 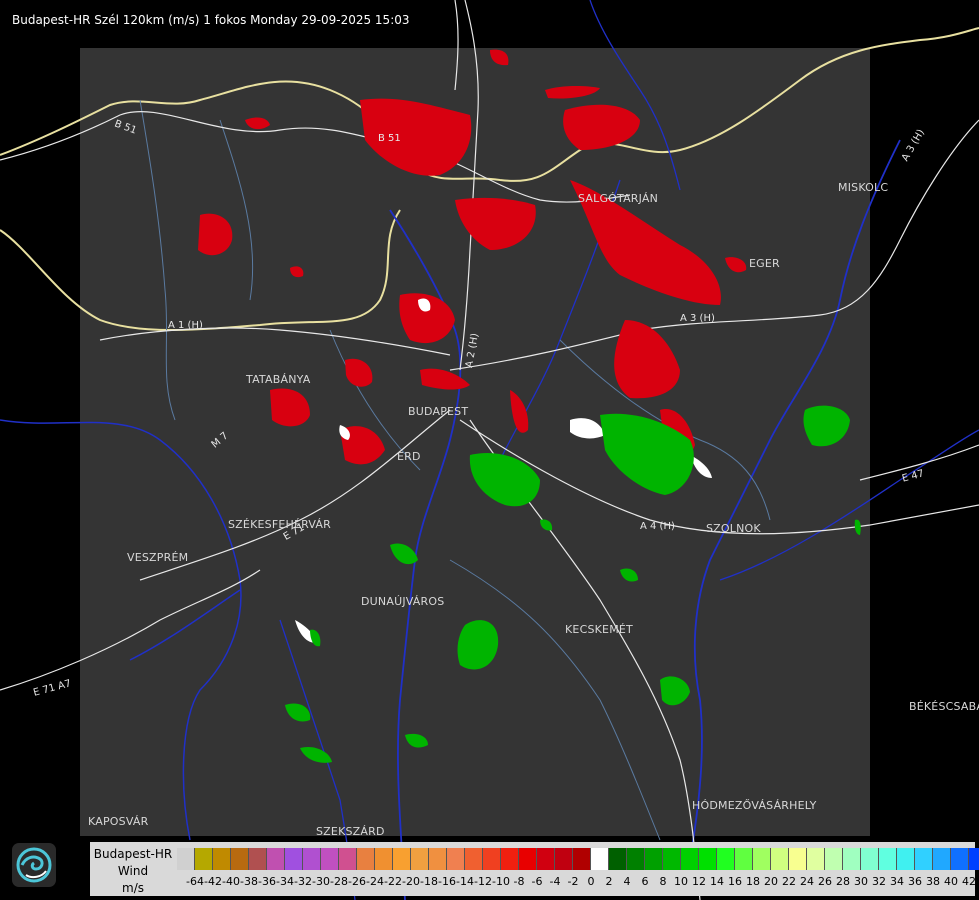 I want to click on road-e71-a7, so click(x=130, y=630).